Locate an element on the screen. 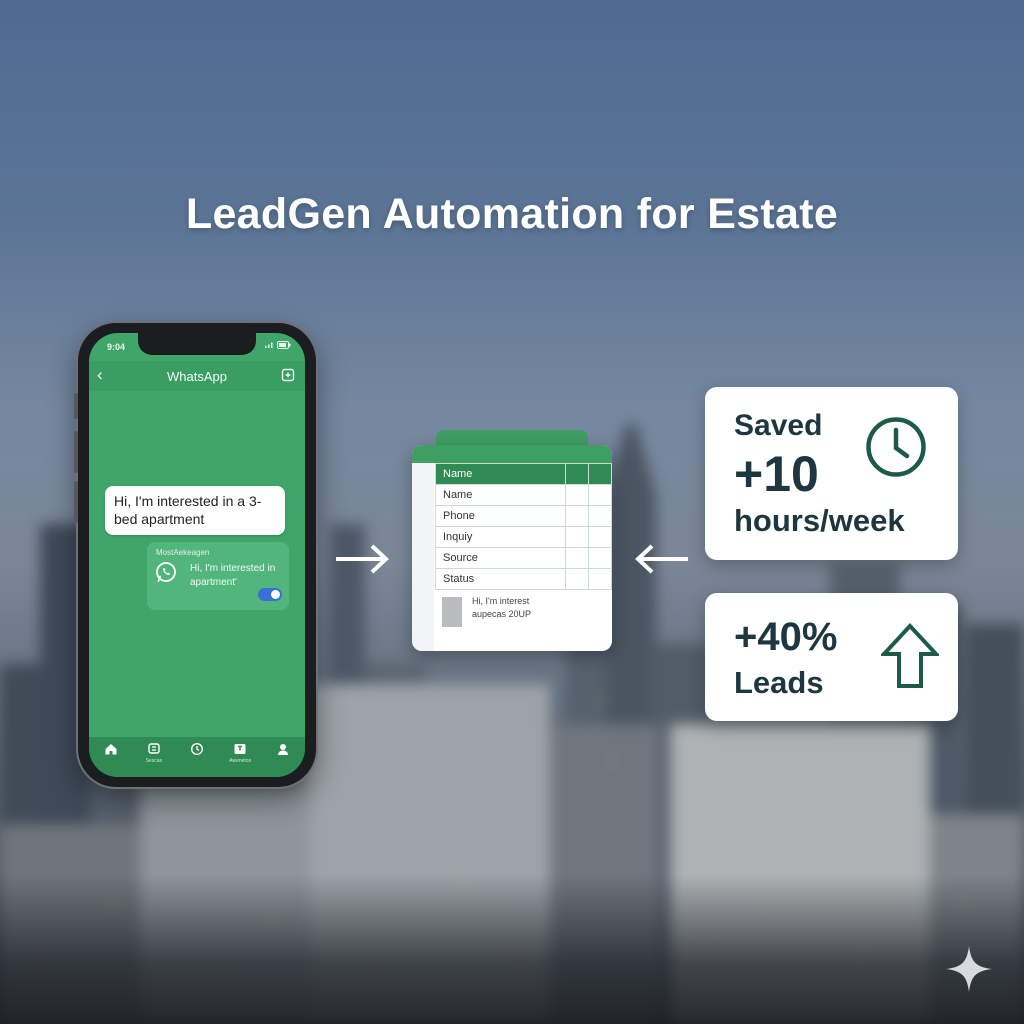 This screenshot has width=1024, height=1024. leads-increase-card: +40% Leads is located at coordinates (831, 657).